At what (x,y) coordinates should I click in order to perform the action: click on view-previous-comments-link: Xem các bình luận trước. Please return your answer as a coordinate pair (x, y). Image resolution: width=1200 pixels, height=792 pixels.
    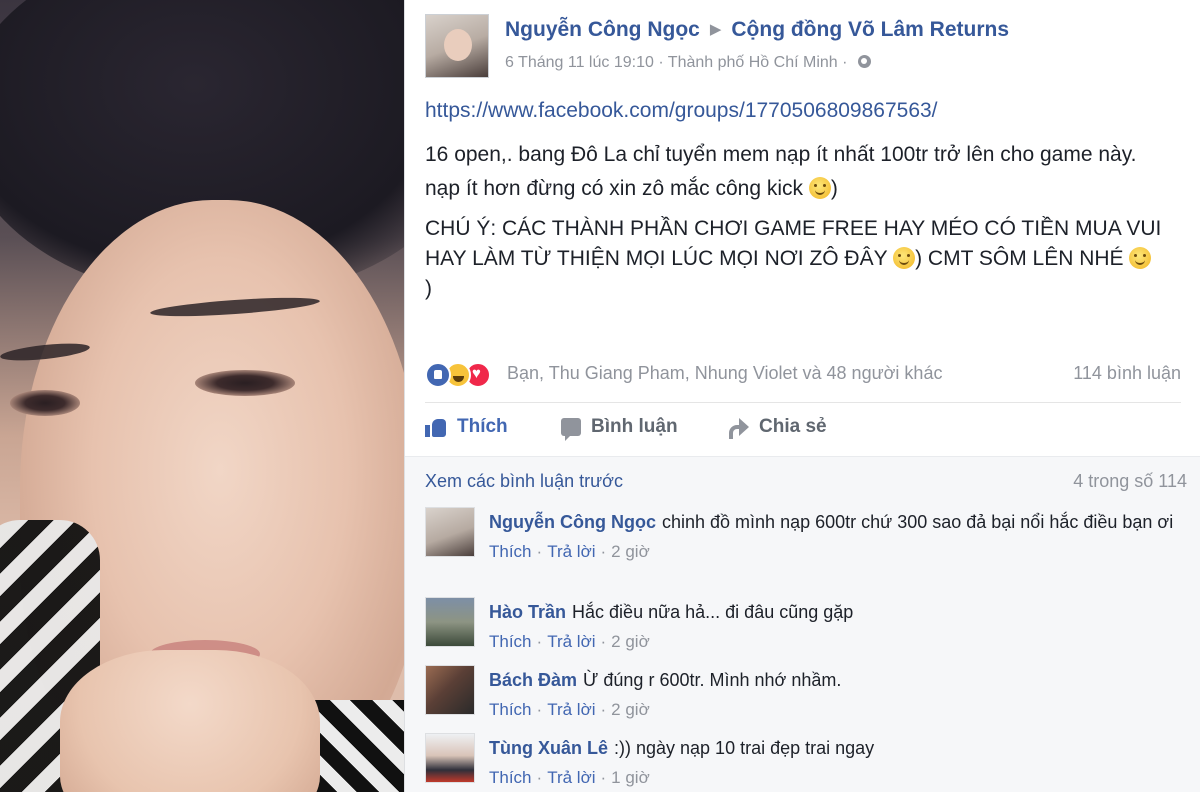
    Looking at the image, I should click on (524, 481).